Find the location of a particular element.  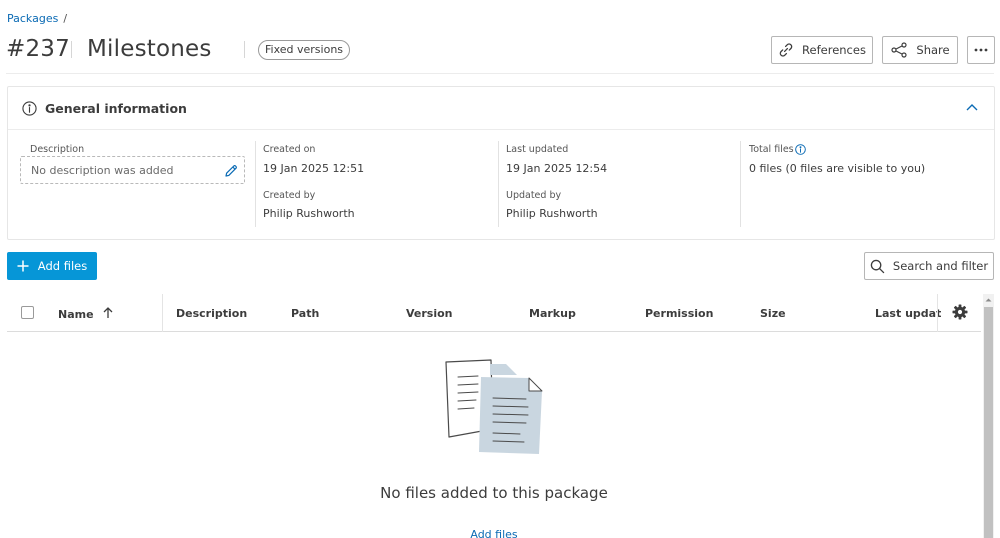

created-by-value: Philip Rushworth is located at coordinates (309, 213).